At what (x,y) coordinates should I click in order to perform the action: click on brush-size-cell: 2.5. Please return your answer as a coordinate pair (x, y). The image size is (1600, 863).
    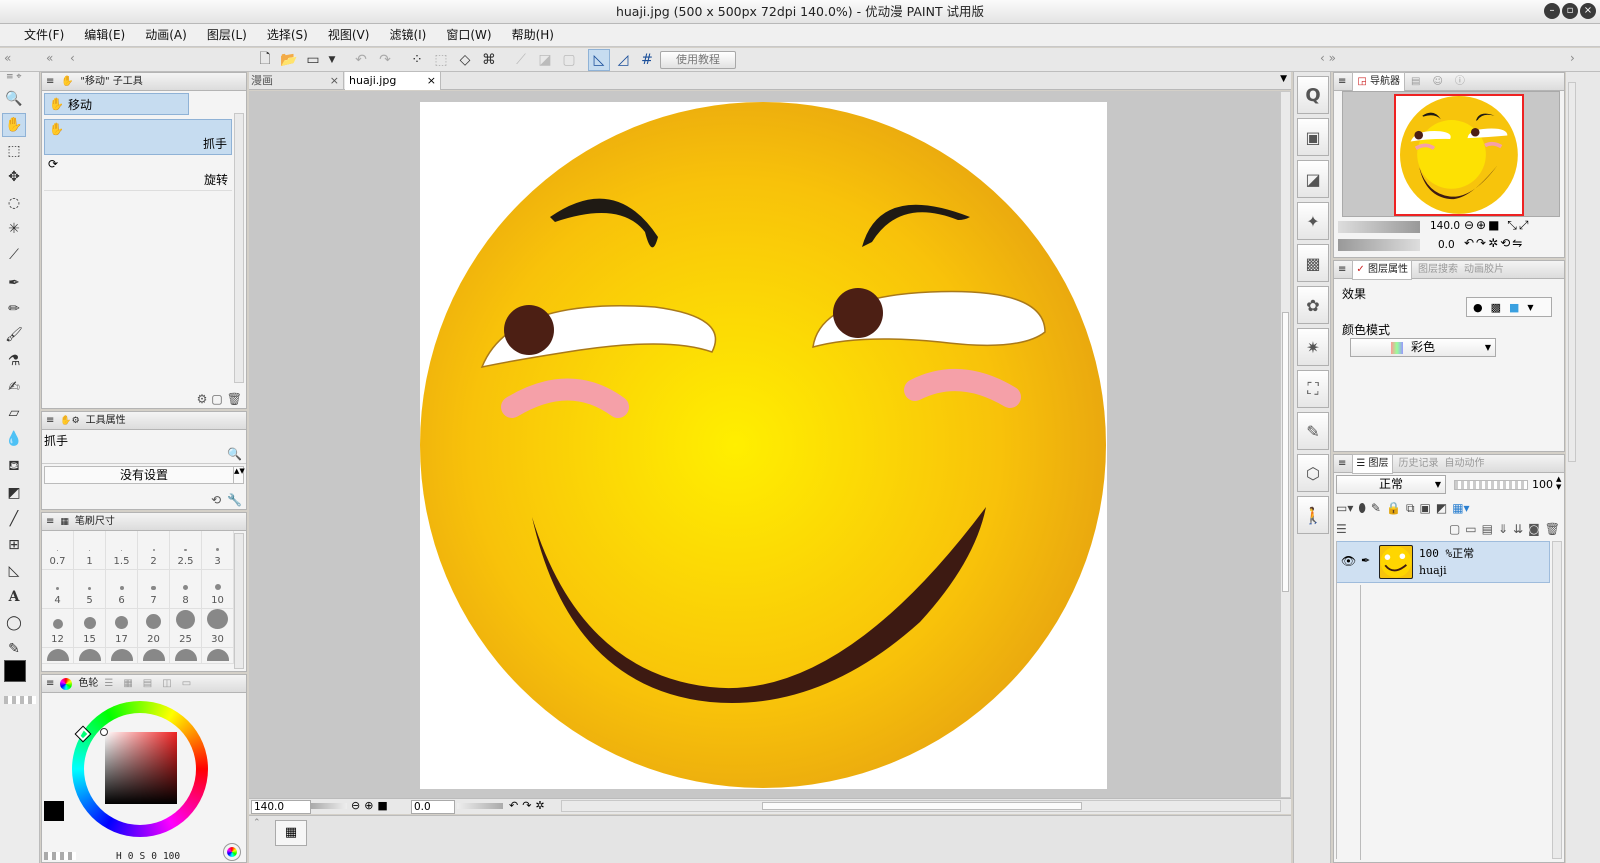
    Looking at the image, I should click on (186, 550).